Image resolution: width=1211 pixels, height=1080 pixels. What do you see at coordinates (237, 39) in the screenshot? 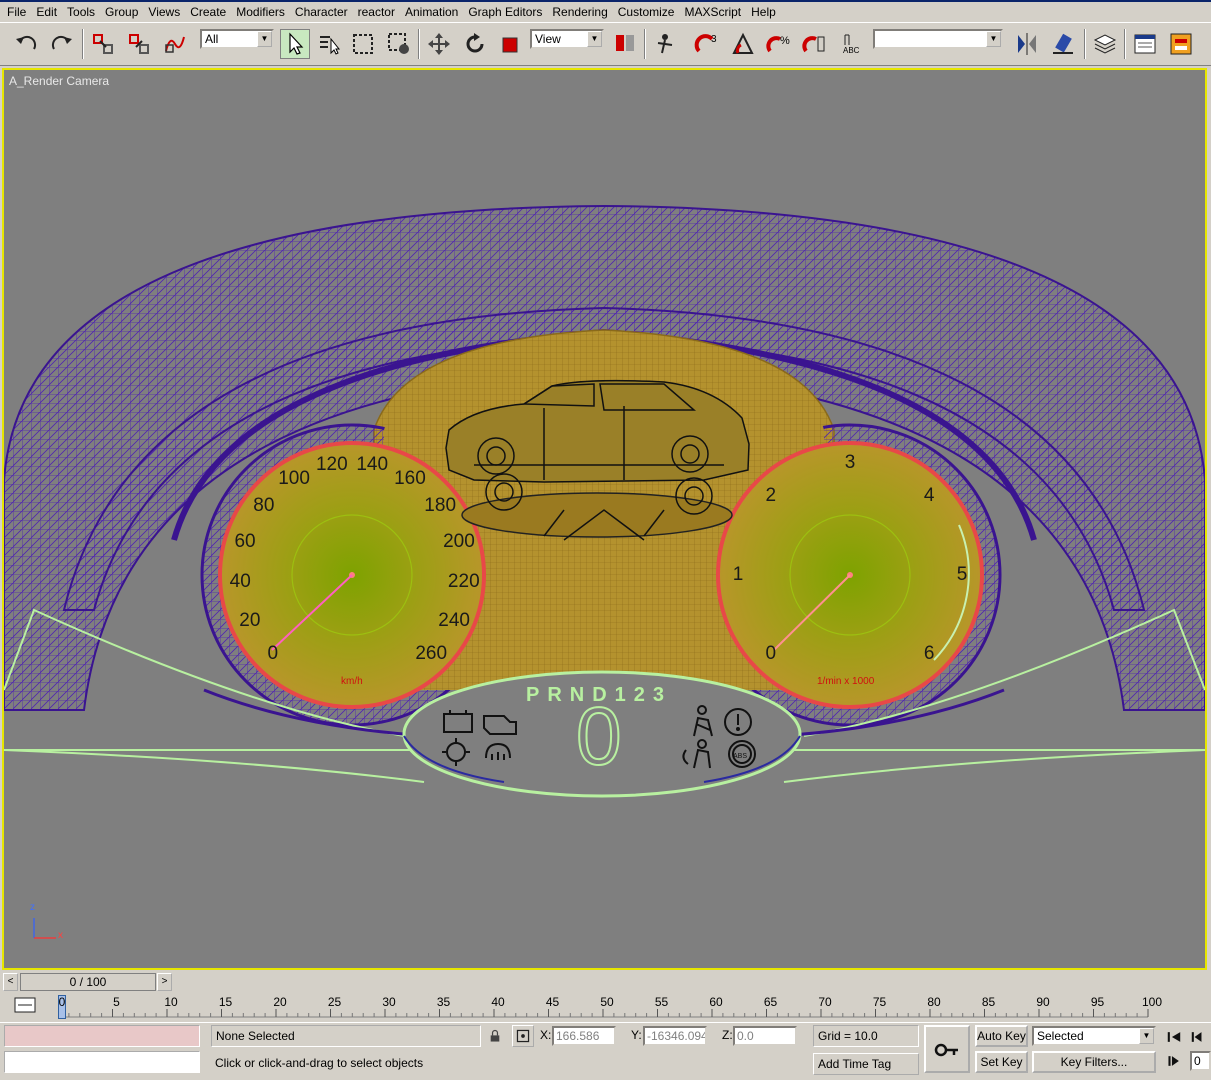
I see `selection-filter-dropdown: All ▼` at bounding box center [237, 39].